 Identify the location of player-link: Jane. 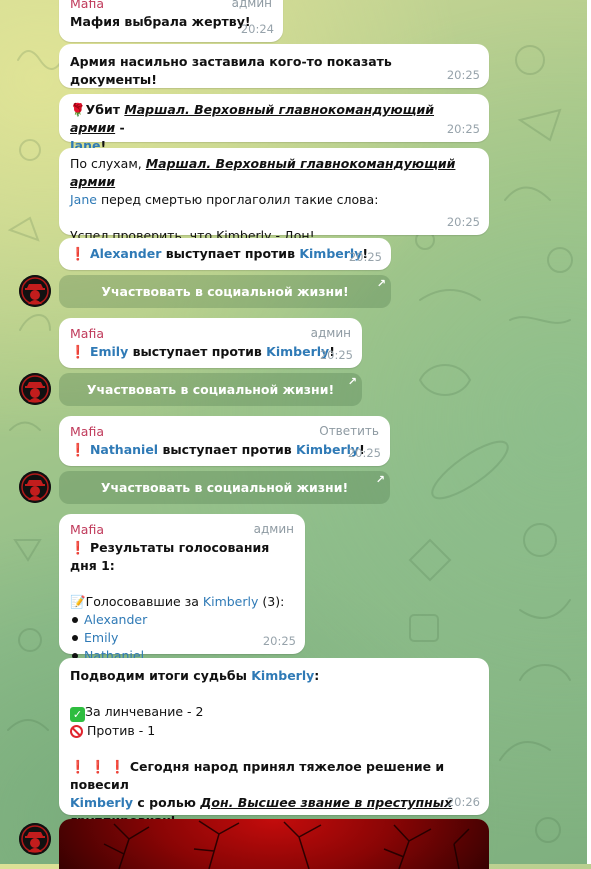
(83, 199).